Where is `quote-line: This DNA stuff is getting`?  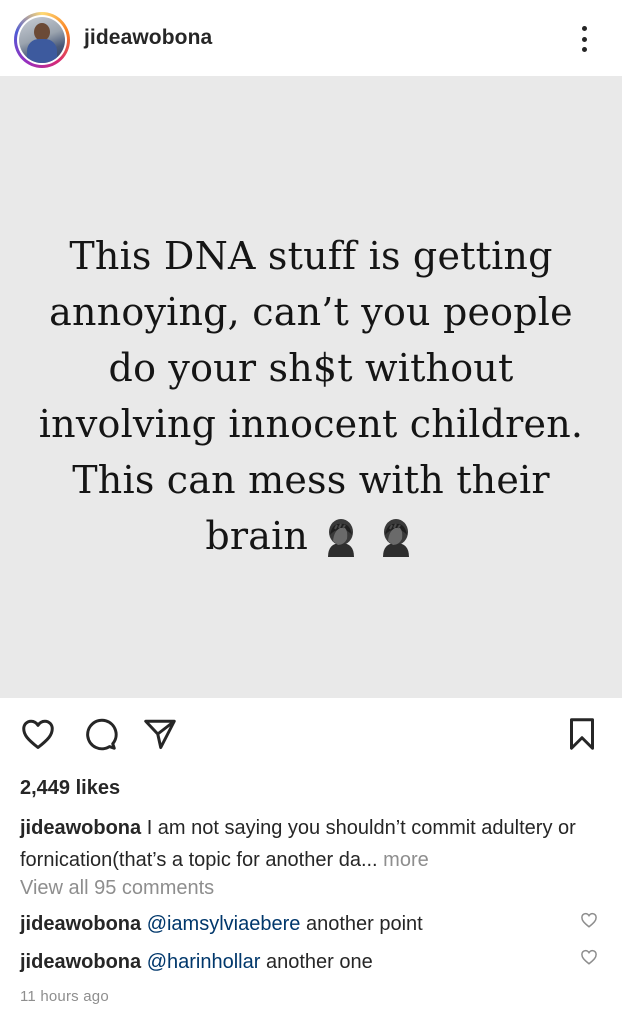
quote-line: This DNA stuff is getting is located at coordinates (311, 256).